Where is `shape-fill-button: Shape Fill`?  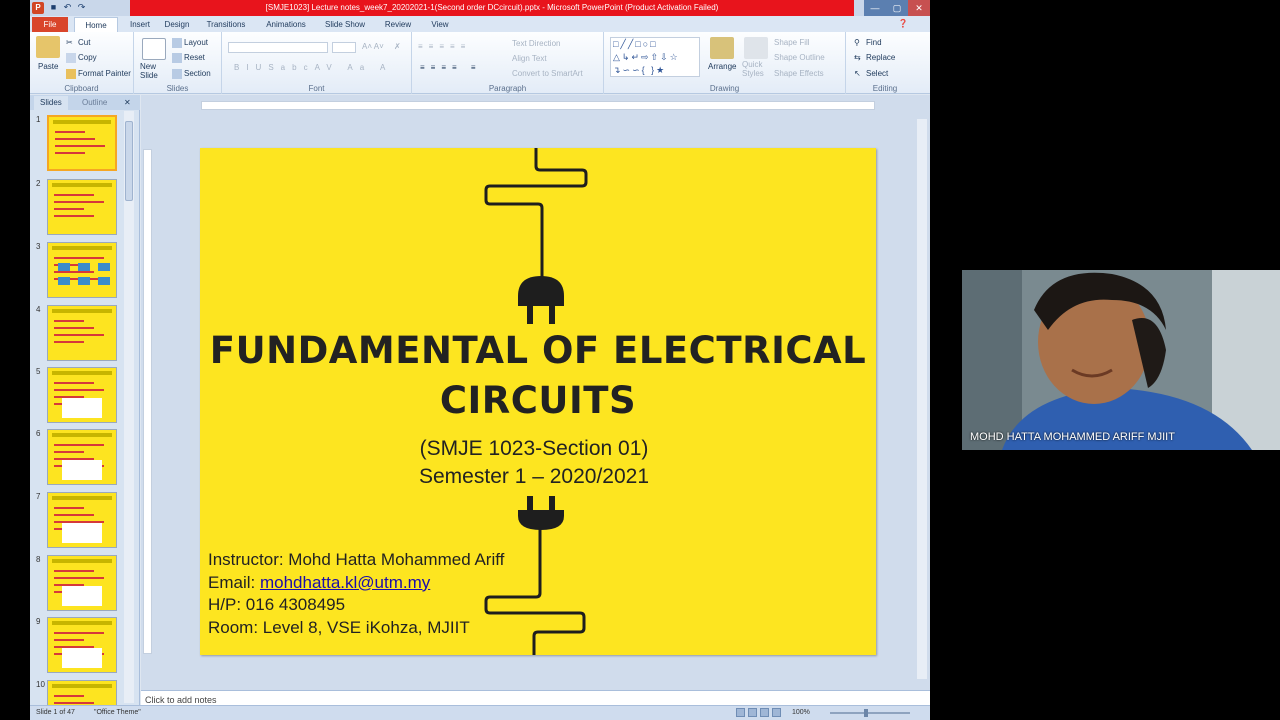 shape-fill-button: Shape Fill is located at coordinates (792, 42).